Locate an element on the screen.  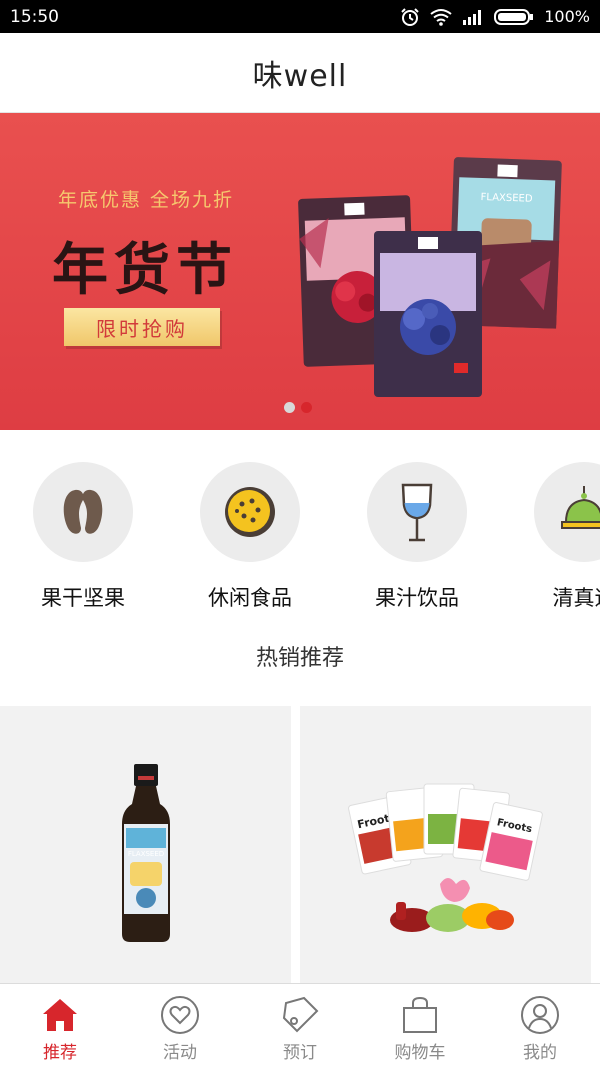
category-halal: 清真速 is located at coordinates (562, 537).